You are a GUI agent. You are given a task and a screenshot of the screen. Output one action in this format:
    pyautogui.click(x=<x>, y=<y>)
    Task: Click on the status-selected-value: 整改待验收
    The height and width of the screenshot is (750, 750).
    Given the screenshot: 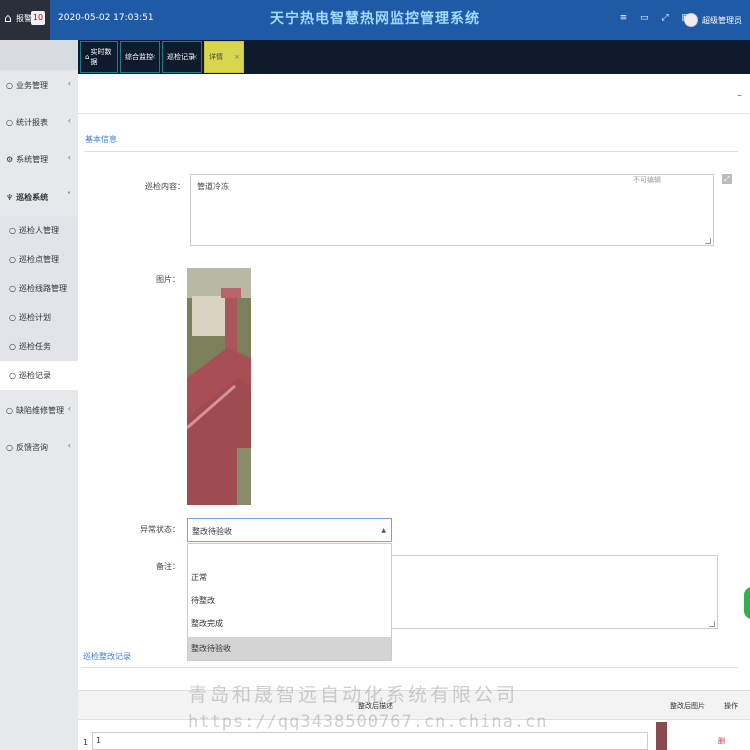 What is the action you would take?
    pyautogui.click(x=212, y=531)
    